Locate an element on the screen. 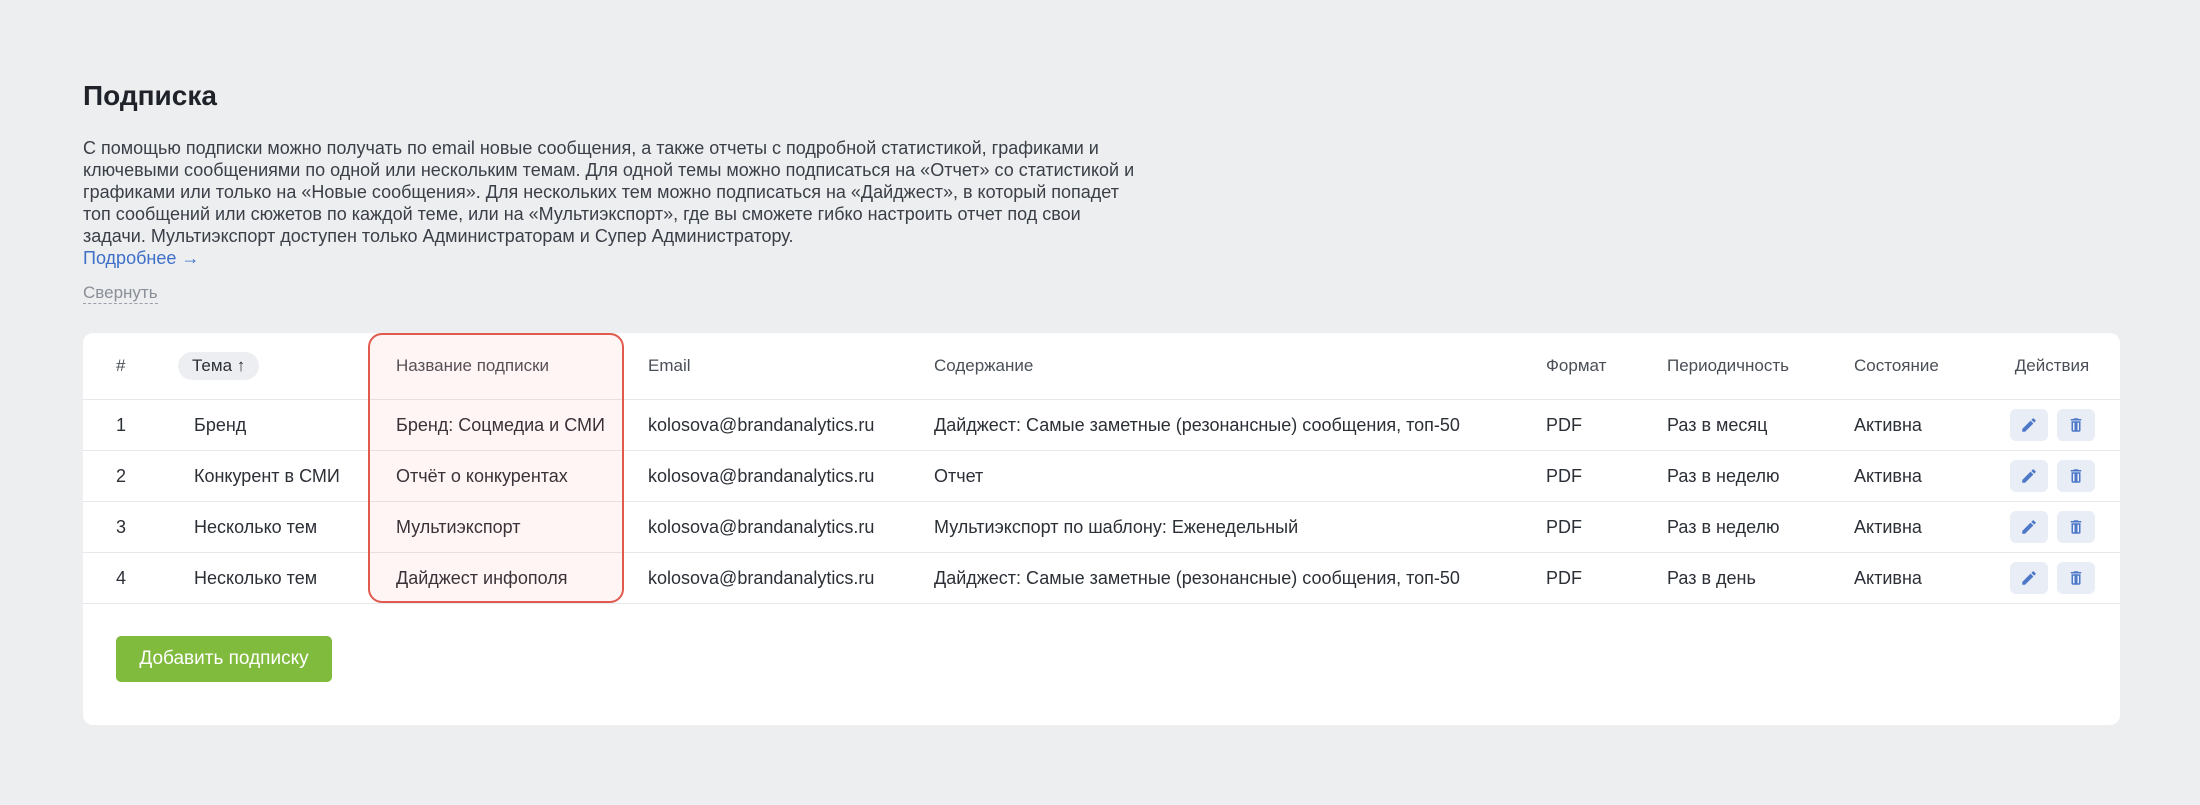 The height and width of the screenshot is (805, 2200). cell-name-text: Мультиэкспорт is located at coordinates (458, 526).